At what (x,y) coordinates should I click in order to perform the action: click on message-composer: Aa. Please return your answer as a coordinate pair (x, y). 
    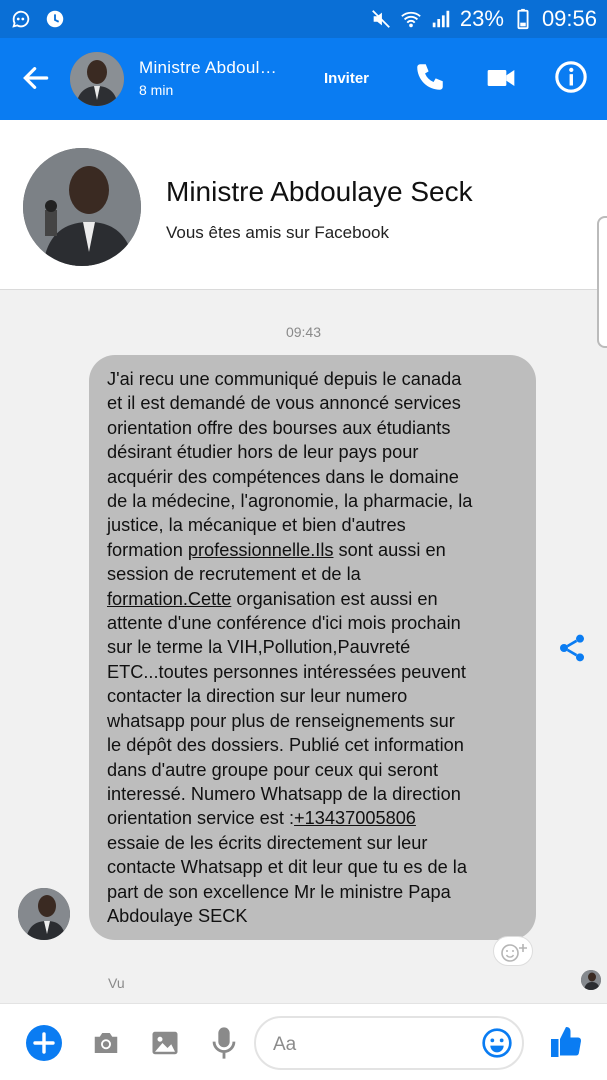
    Looking at the image, I should click on (303, 1041).